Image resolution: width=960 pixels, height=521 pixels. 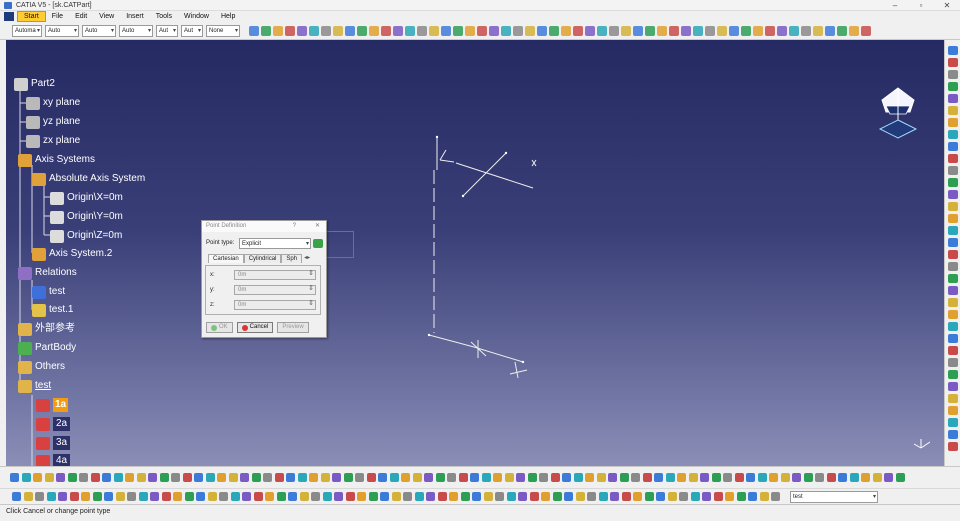 I want to click on tree-item: Absolute Axis System, so click(x=88, y=179).